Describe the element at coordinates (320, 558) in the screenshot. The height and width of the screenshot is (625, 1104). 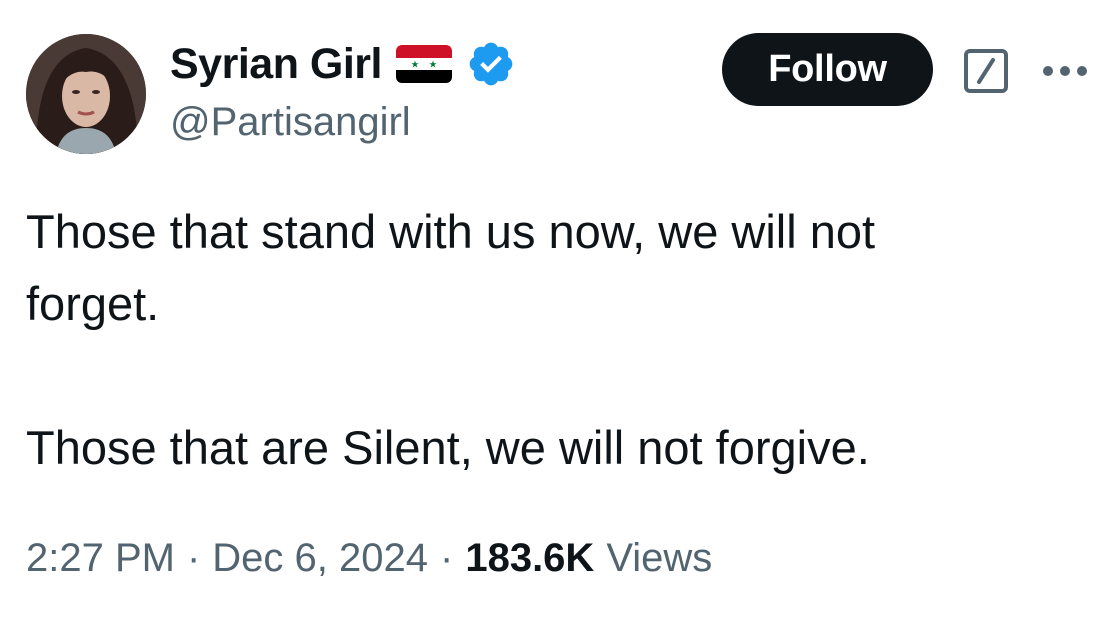
I see `tweet-date: Dec 6, 2024` at that location.